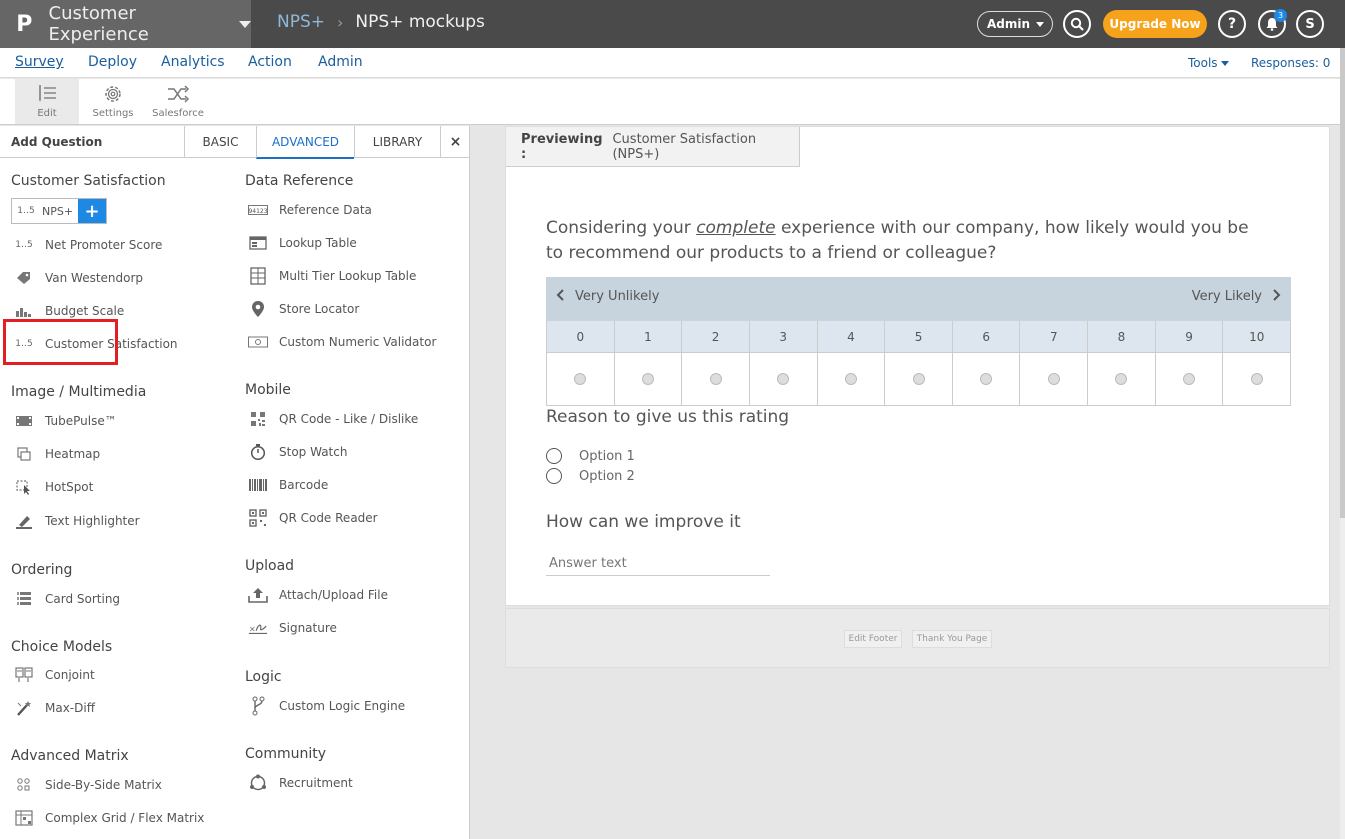  What do you see at coordinates (342, 706) in the screenshot?
I see `question-type-label: Custom Logic Engine` at bounding box center [342, 706].